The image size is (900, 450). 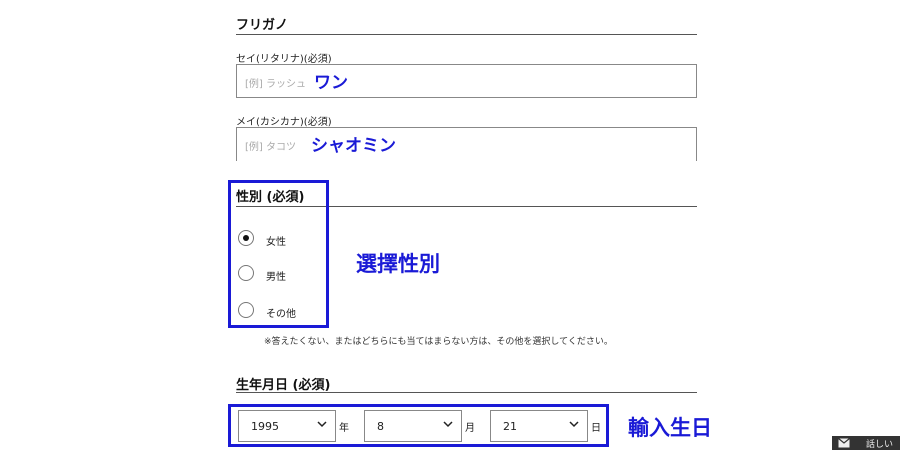 What do you see at coordinates (466, 34) in the screenshot?
I see `furigana-divider` at bounding box center [466, 34].